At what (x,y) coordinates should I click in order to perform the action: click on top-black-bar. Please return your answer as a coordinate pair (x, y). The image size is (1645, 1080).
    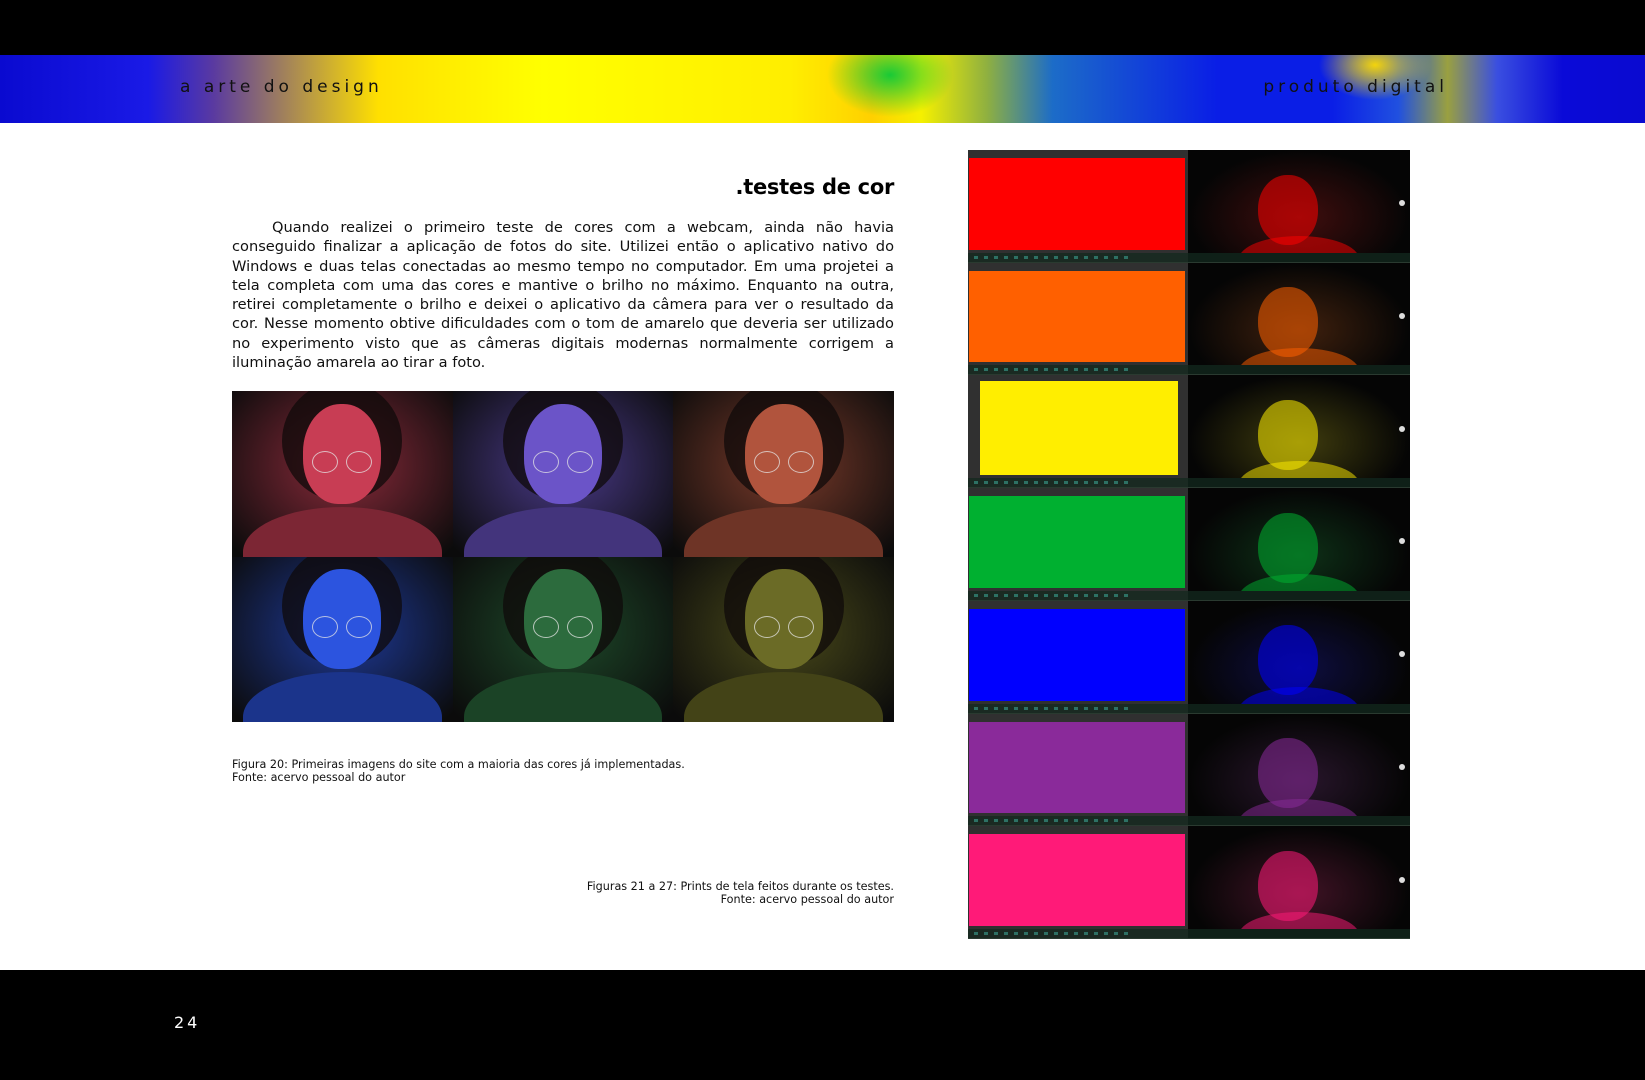
    Looking at the image, I should click on (822, 27).